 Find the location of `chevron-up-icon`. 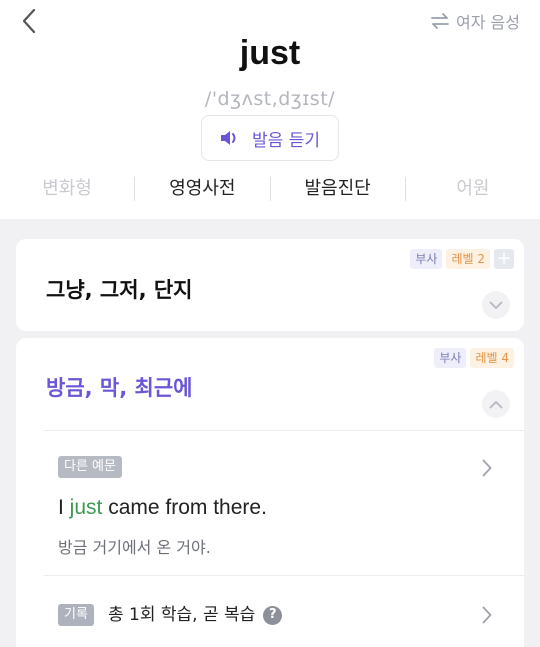

chevron-up-icon is located at coordinates (496, 404).